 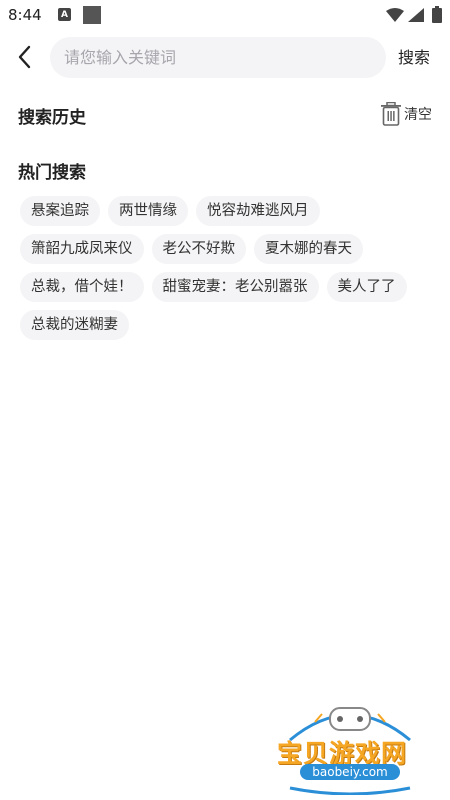 What do you see at coordinates (60, 211) in the screenshot?
I see `hot-tag: 悬案追踪` at bounding box center [60, 211].